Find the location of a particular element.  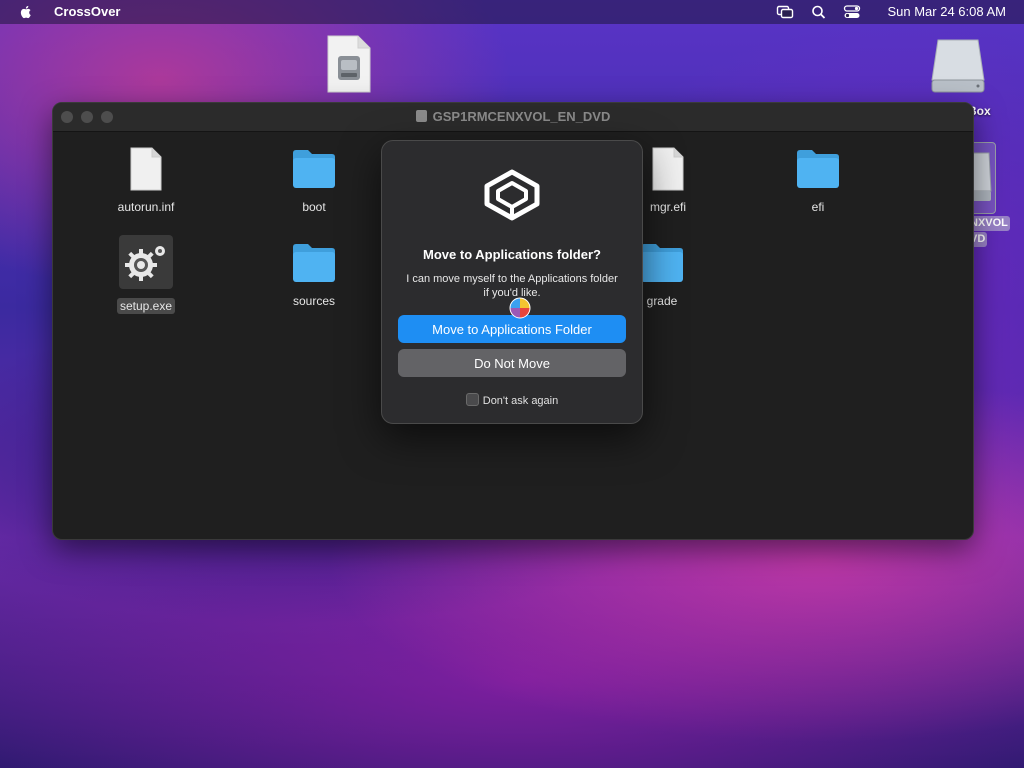

apple-logo-icon is located at coordinates (26, 12).